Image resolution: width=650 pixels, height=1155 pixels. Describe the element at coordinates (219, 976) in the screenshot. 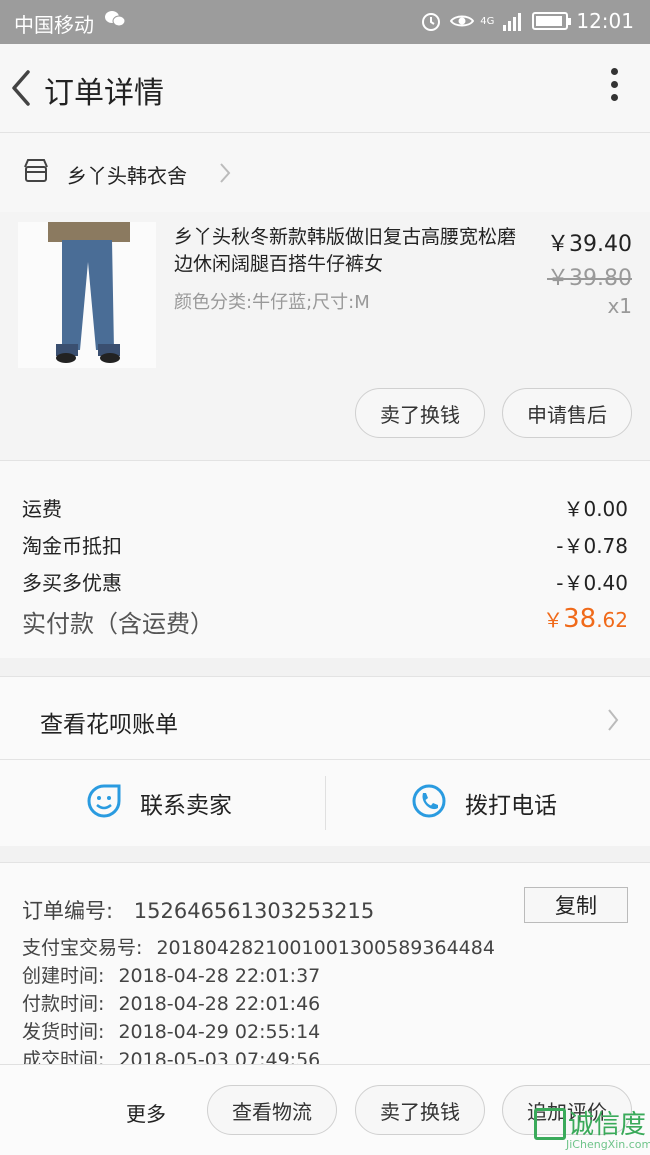

I see `info-value: 2018-04-28 22:01:37` at that location.